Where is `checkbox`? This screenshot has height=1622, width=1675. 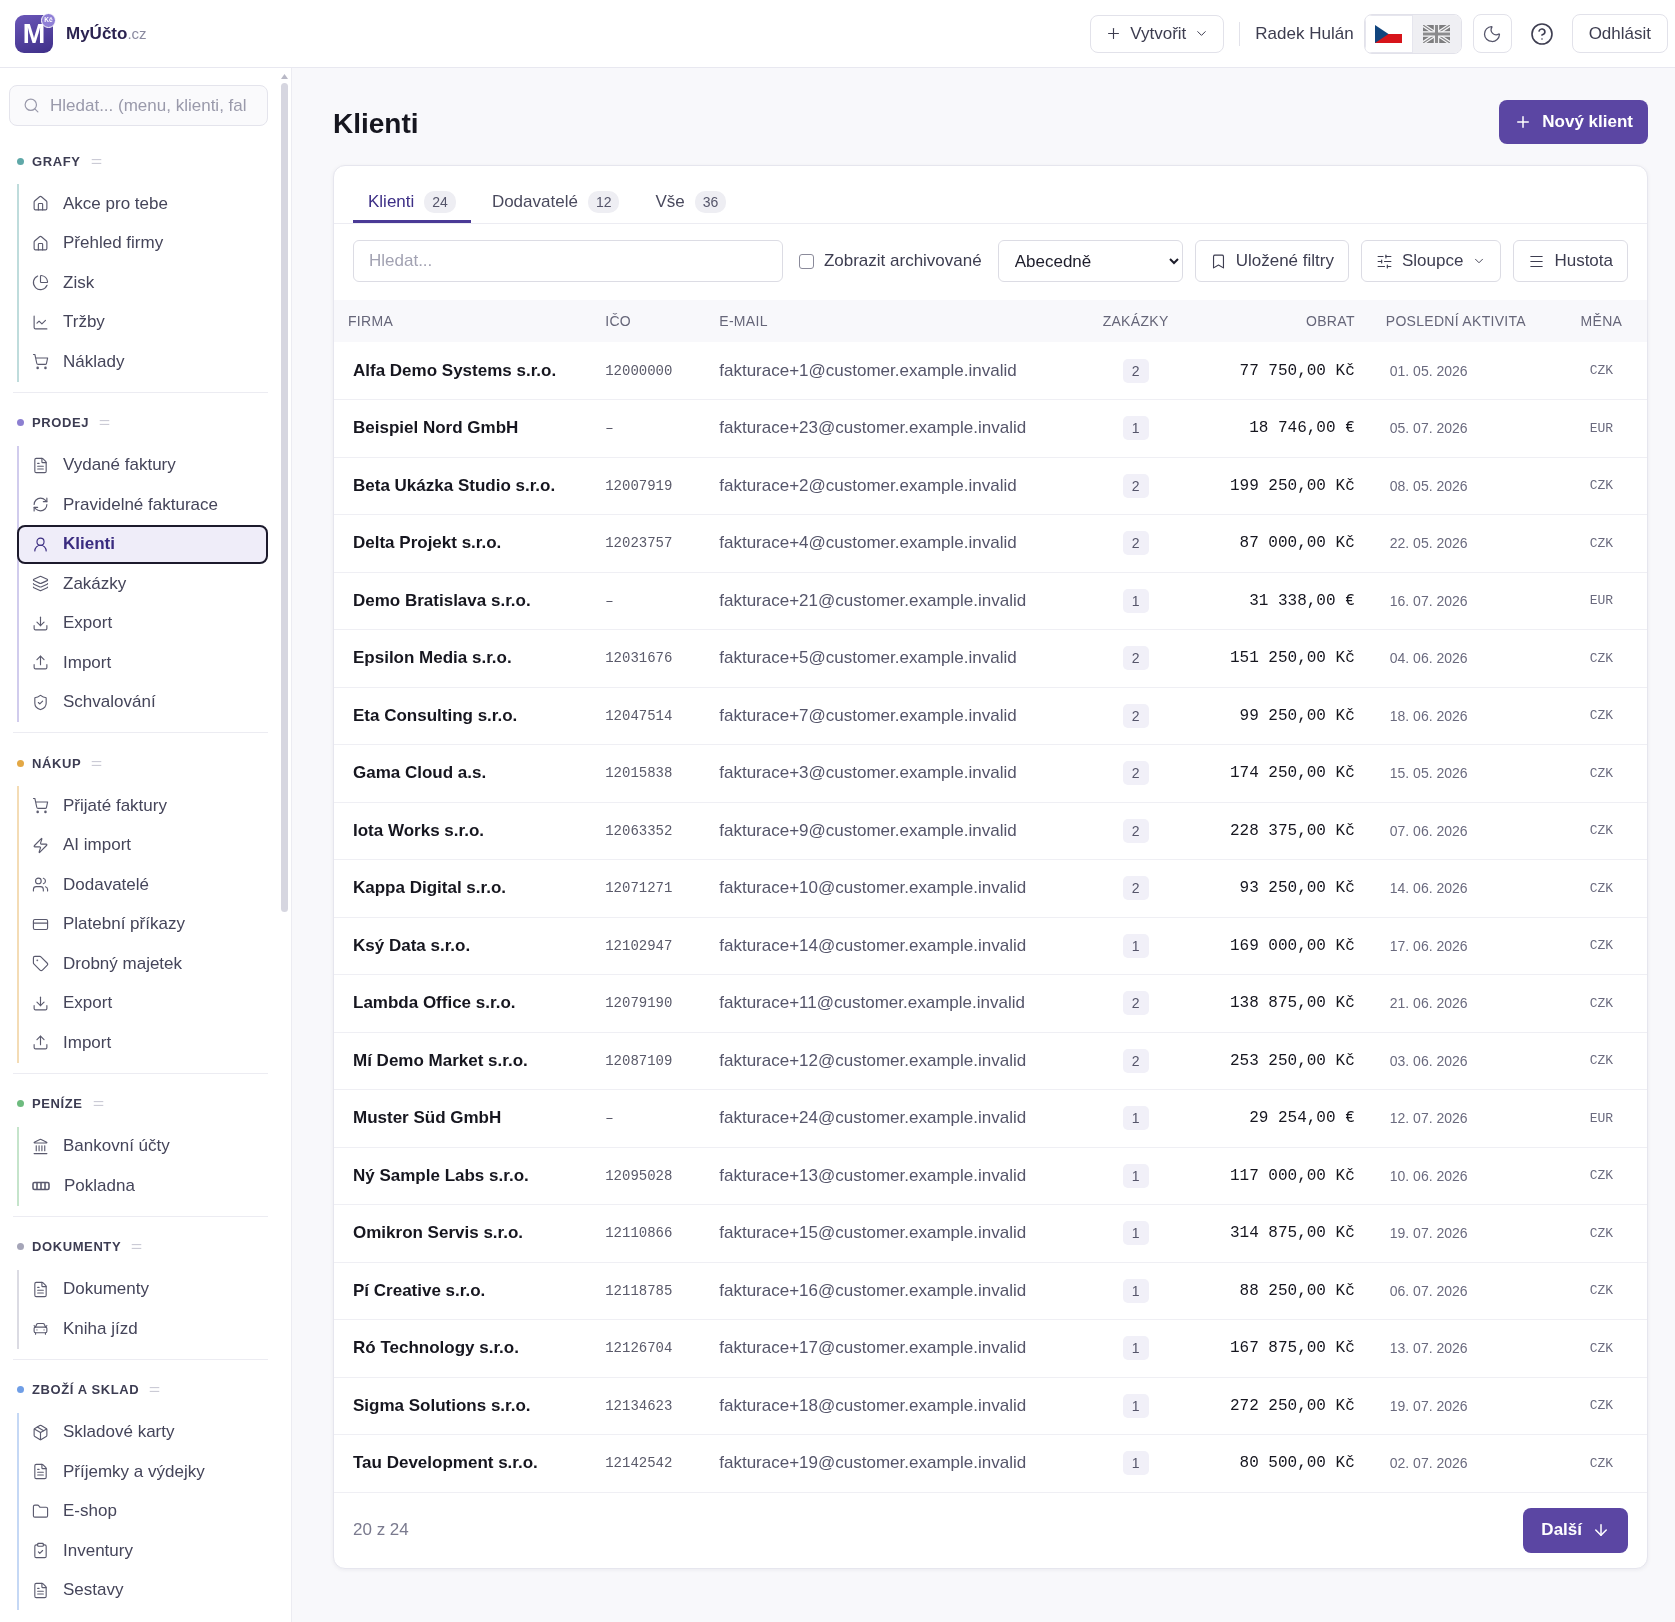
checkbox is located at coordinates (806, 261).